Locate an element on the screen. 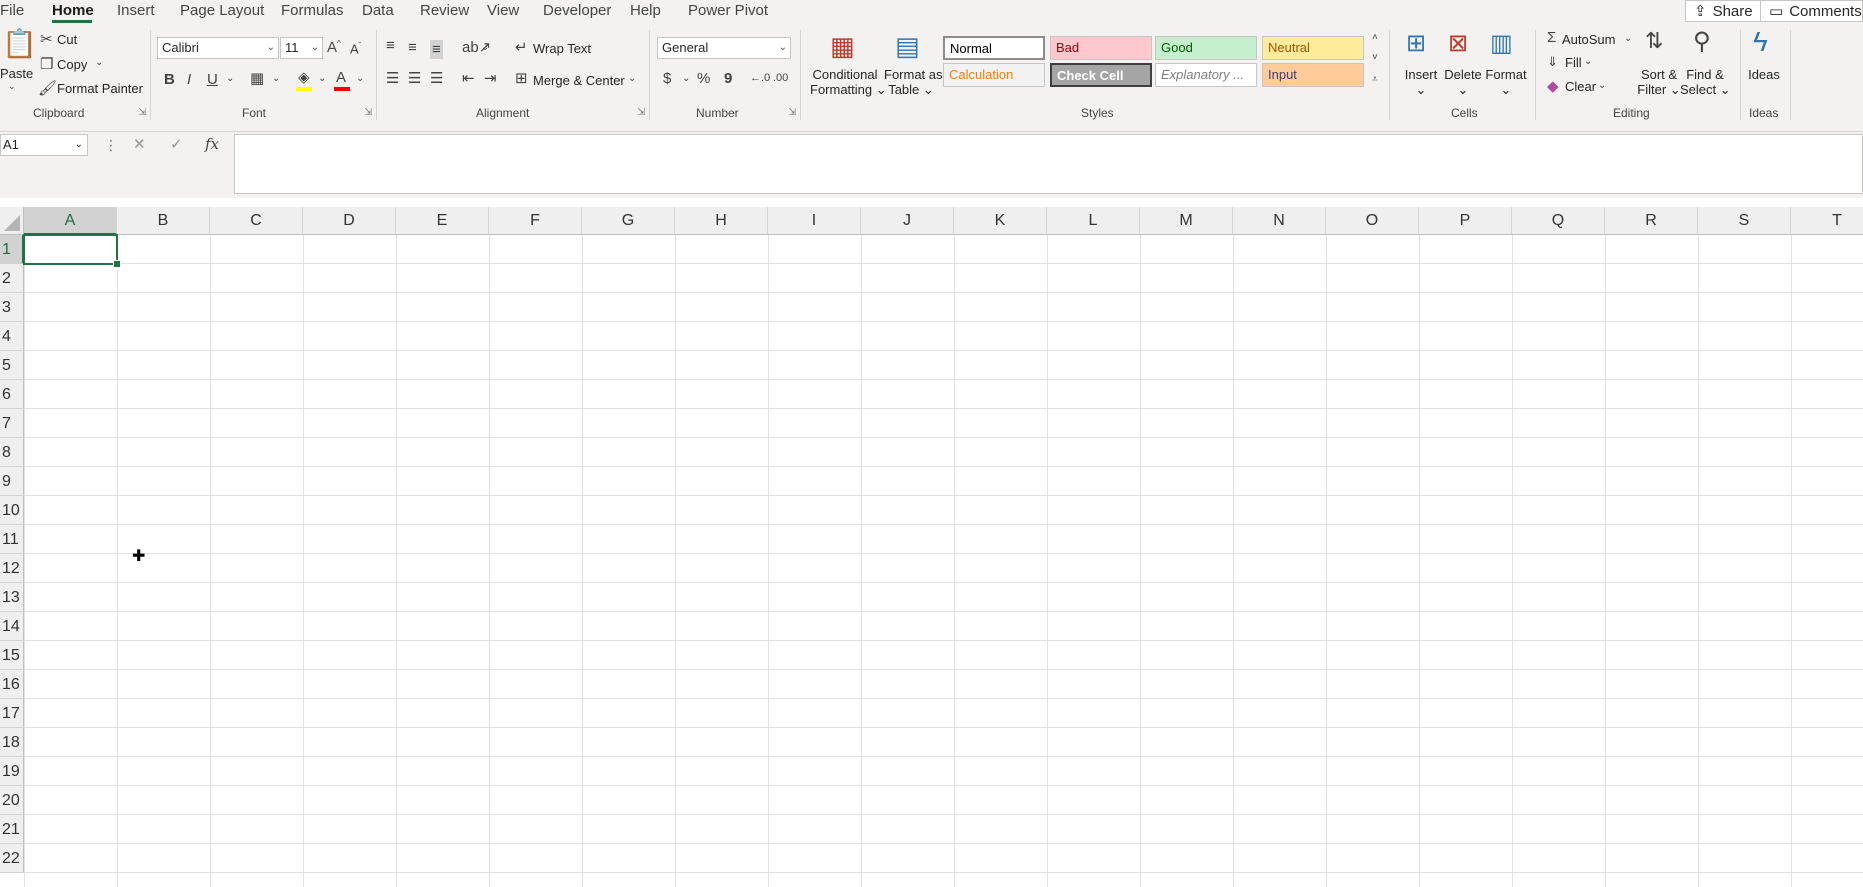 The image size is (1863, 887). column-header-f: F is located at coordinates (535, 221).